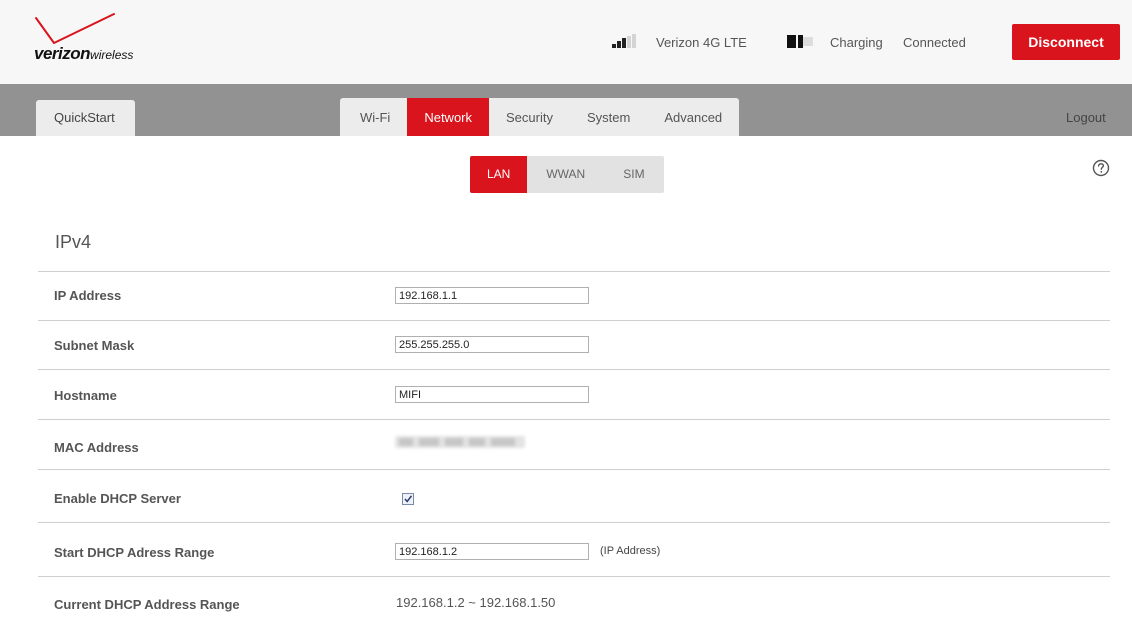 This screenshot has width=1132, height=625. Describe the element at coordinates (85, 395) in the screenshot. I see `hostname-label: Hostname` at that location.